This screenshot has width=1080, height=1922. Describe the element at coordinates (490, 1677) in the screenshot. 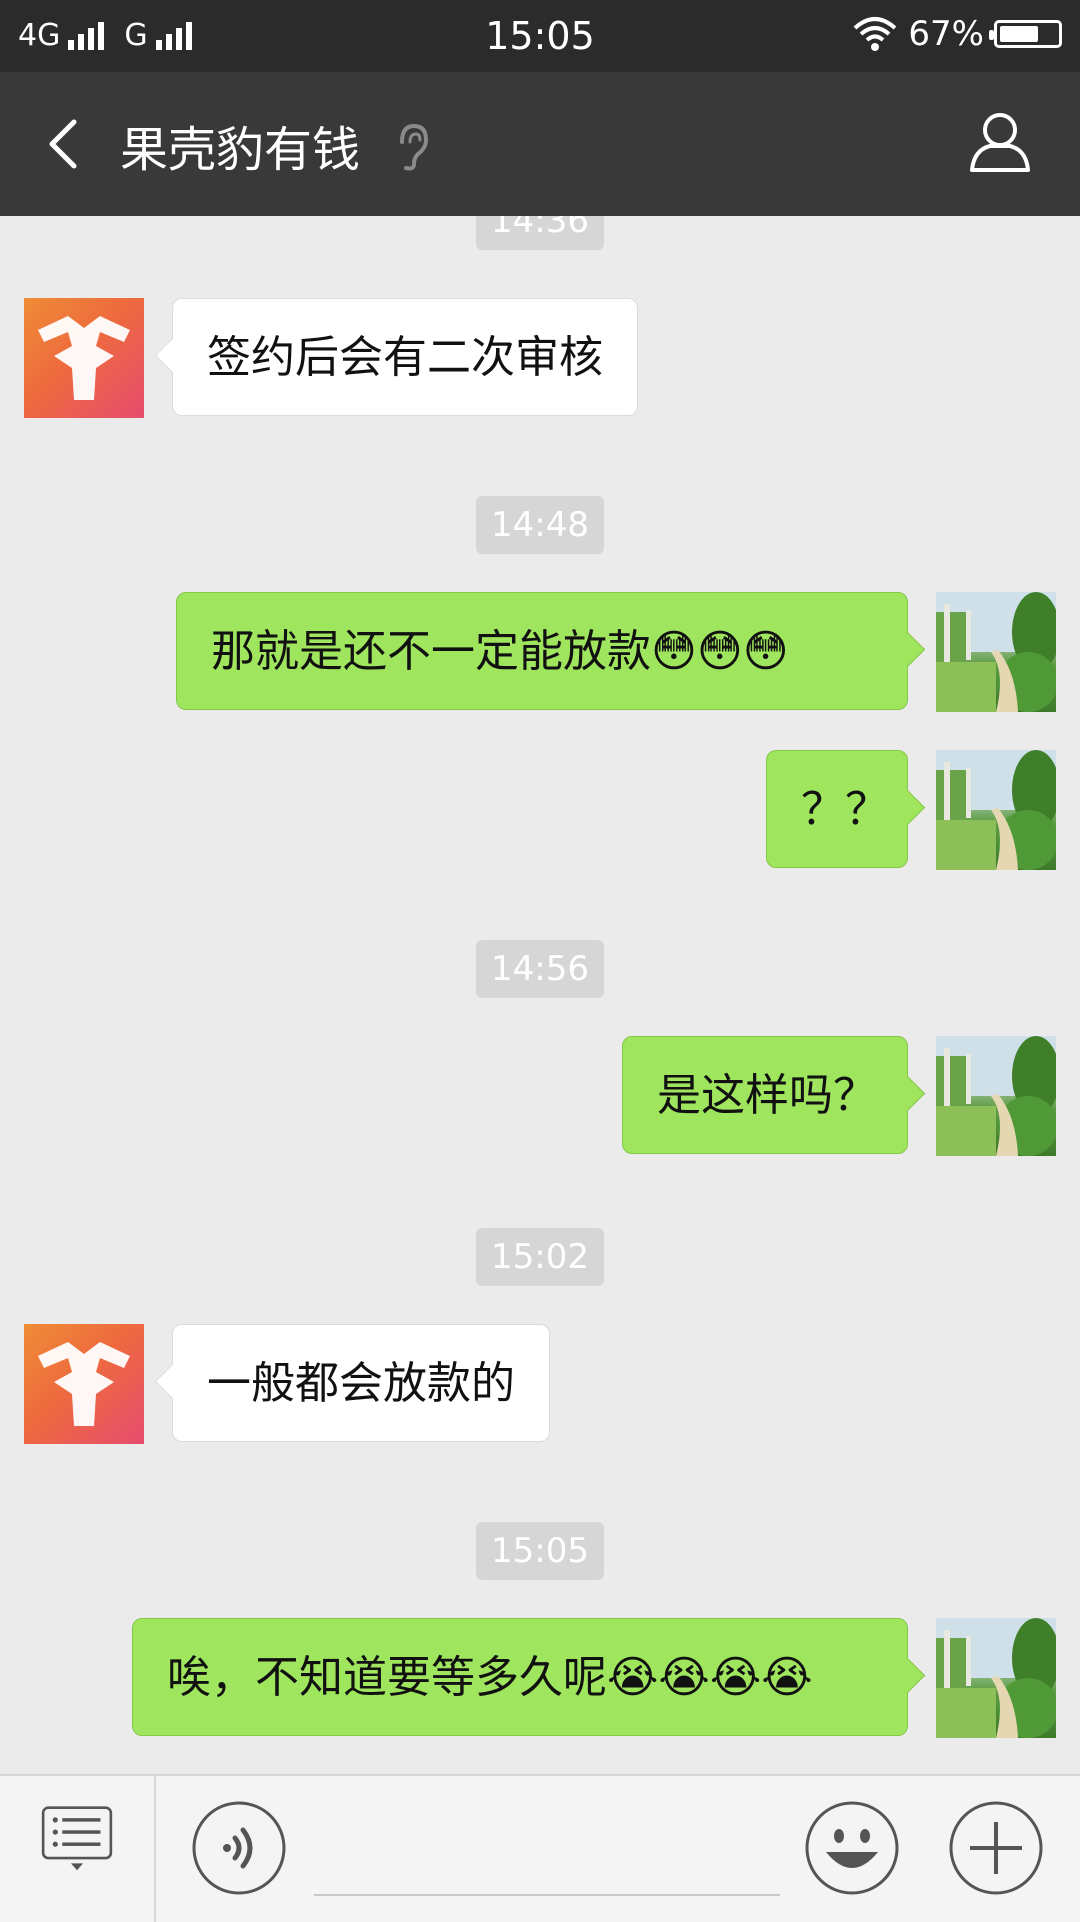

I see `message-text: 唉，不知道要等多久呢😭😭😭😭` at that location.